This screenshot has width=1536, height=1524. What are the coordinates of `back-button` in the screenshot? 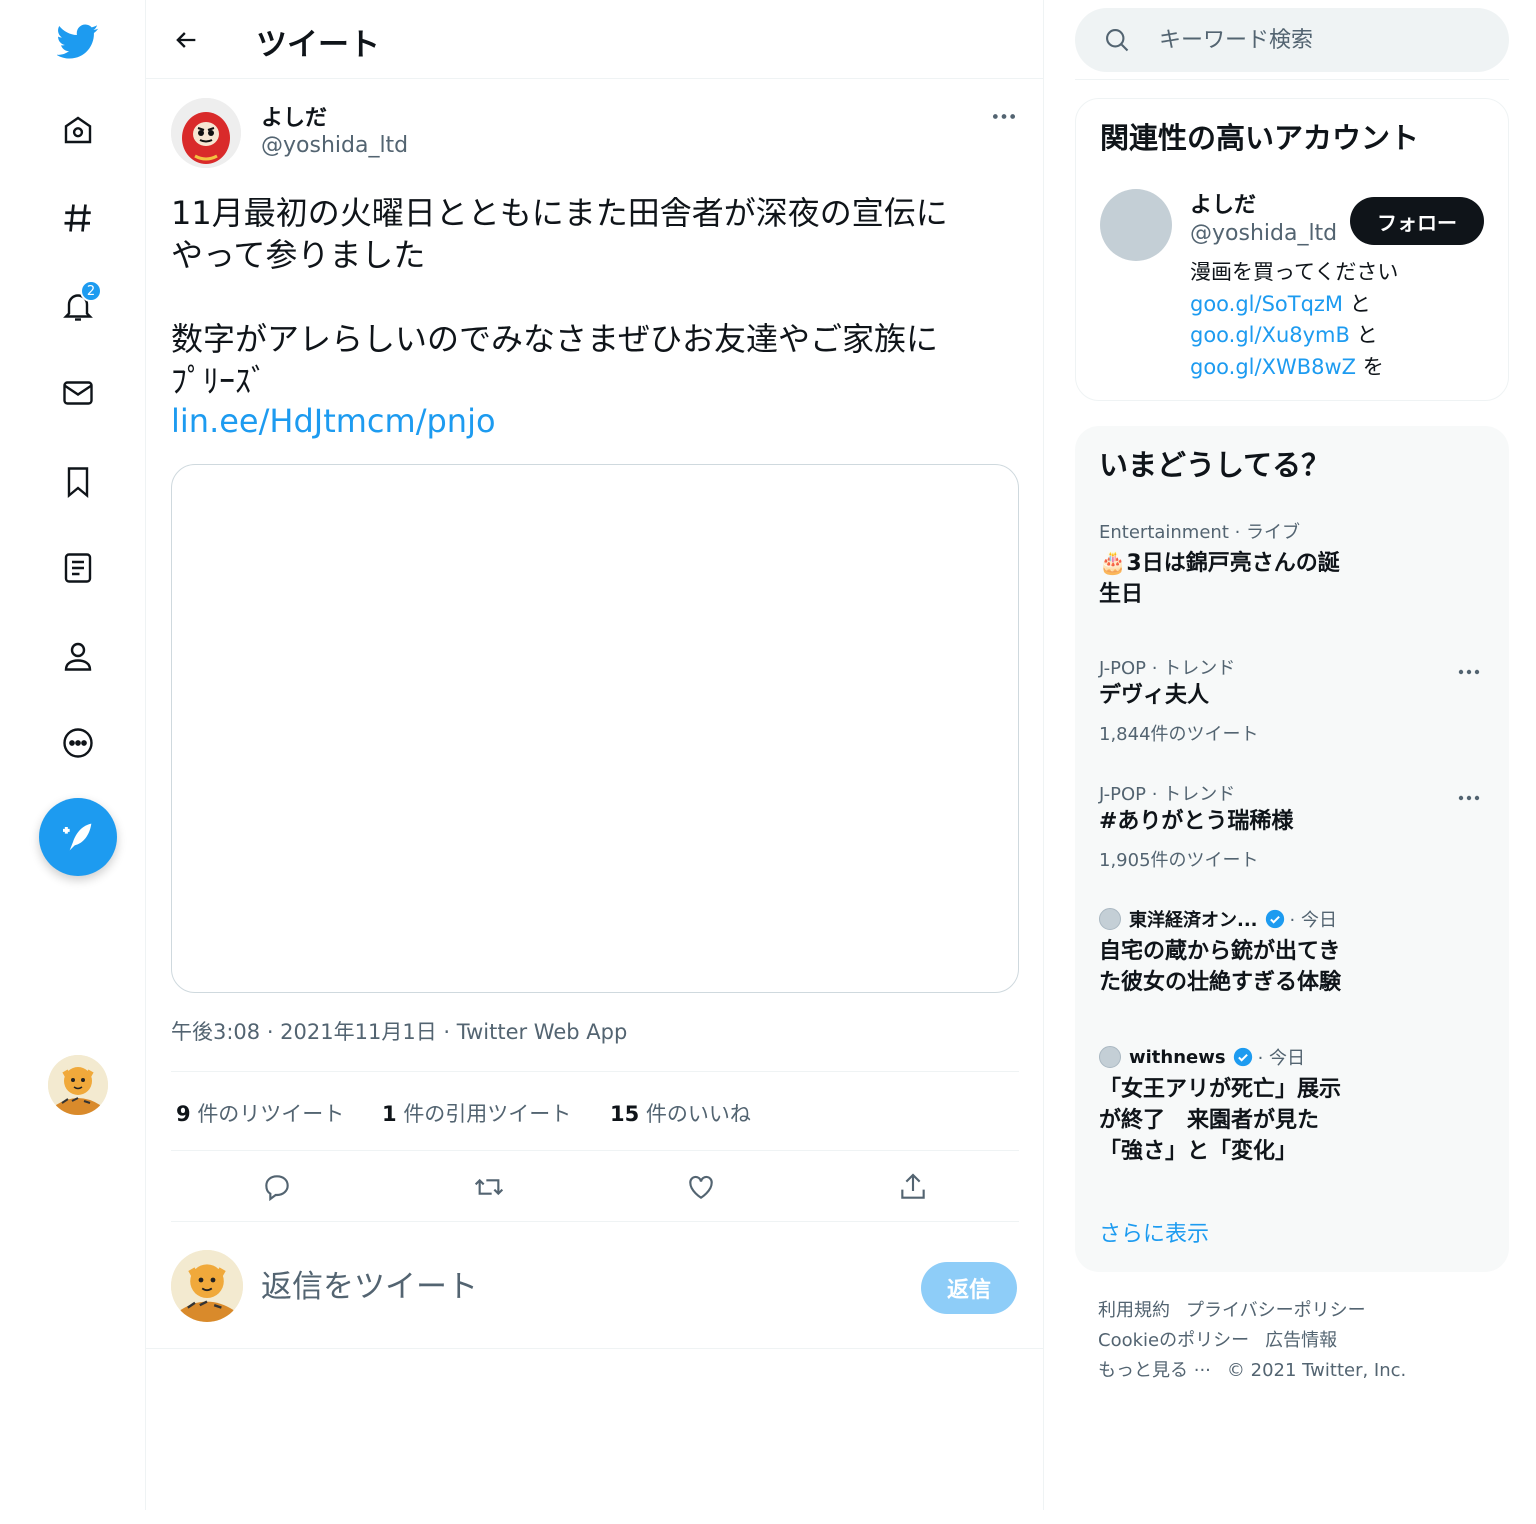 It's located at (186, 40).